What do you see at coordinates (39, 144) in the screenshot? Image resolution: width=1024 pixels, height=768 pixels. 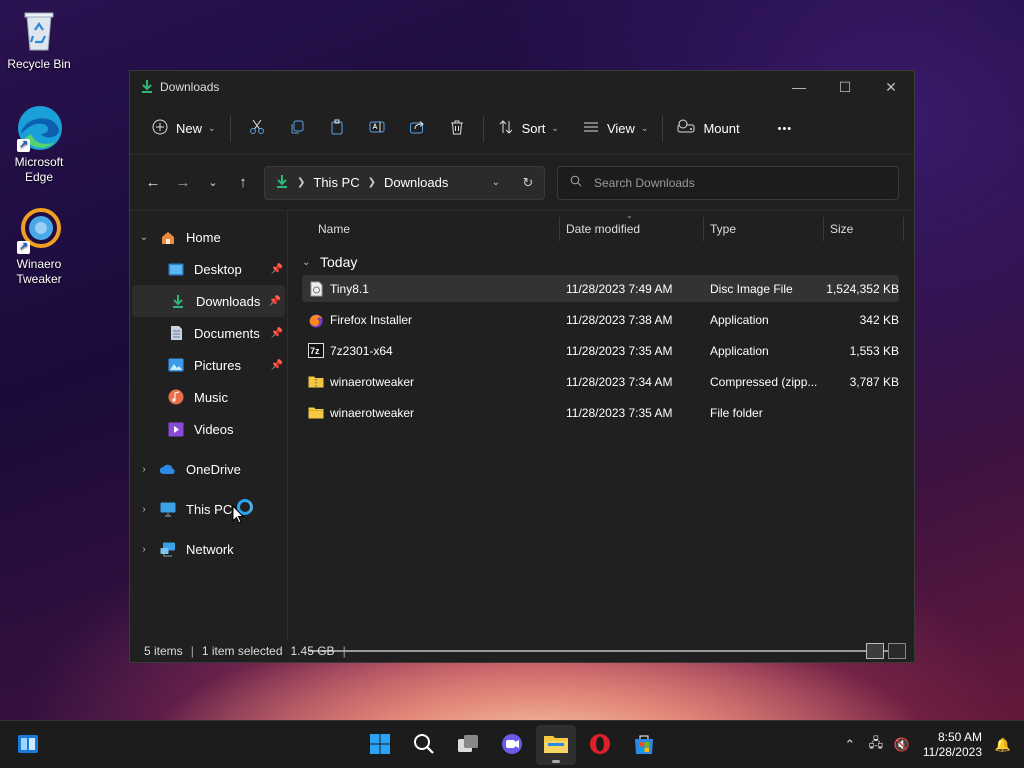 I see `desktop-icon-edge: ↗ Microsoft Edge` at bounding box center [39, 144].